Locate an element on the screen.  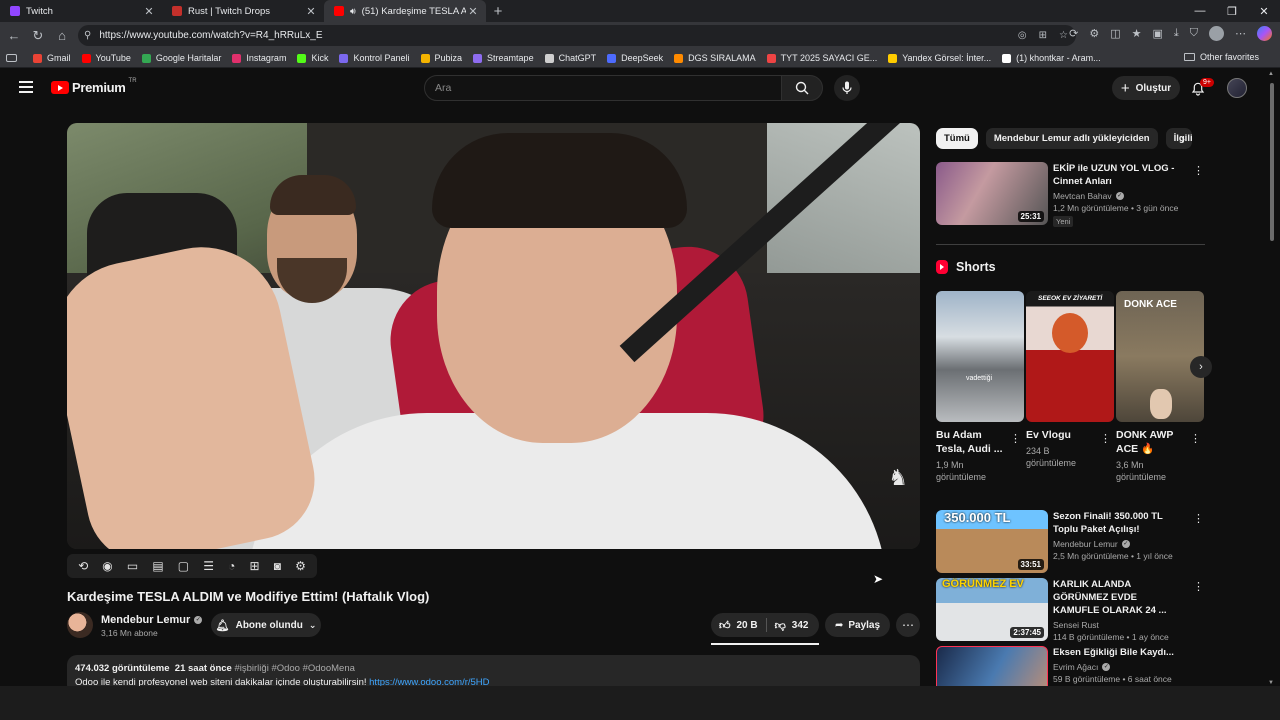
translate-icon: ◎ is located at coordinates (1022, 35).